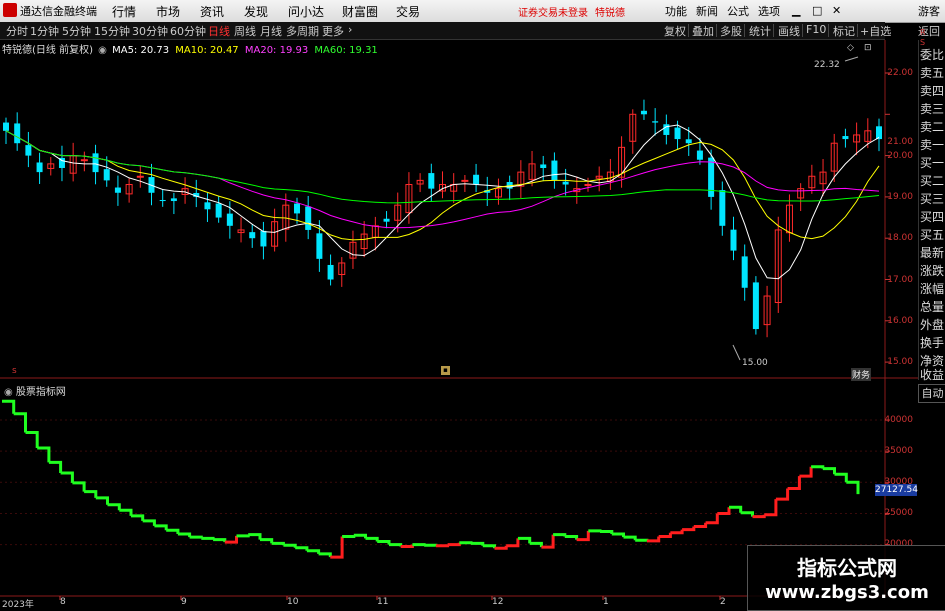 This screenshot has width=945, height=611. Describe the element at coordinates (14, 371) in the screenshot. I see `small-s-marker: s` at that location.